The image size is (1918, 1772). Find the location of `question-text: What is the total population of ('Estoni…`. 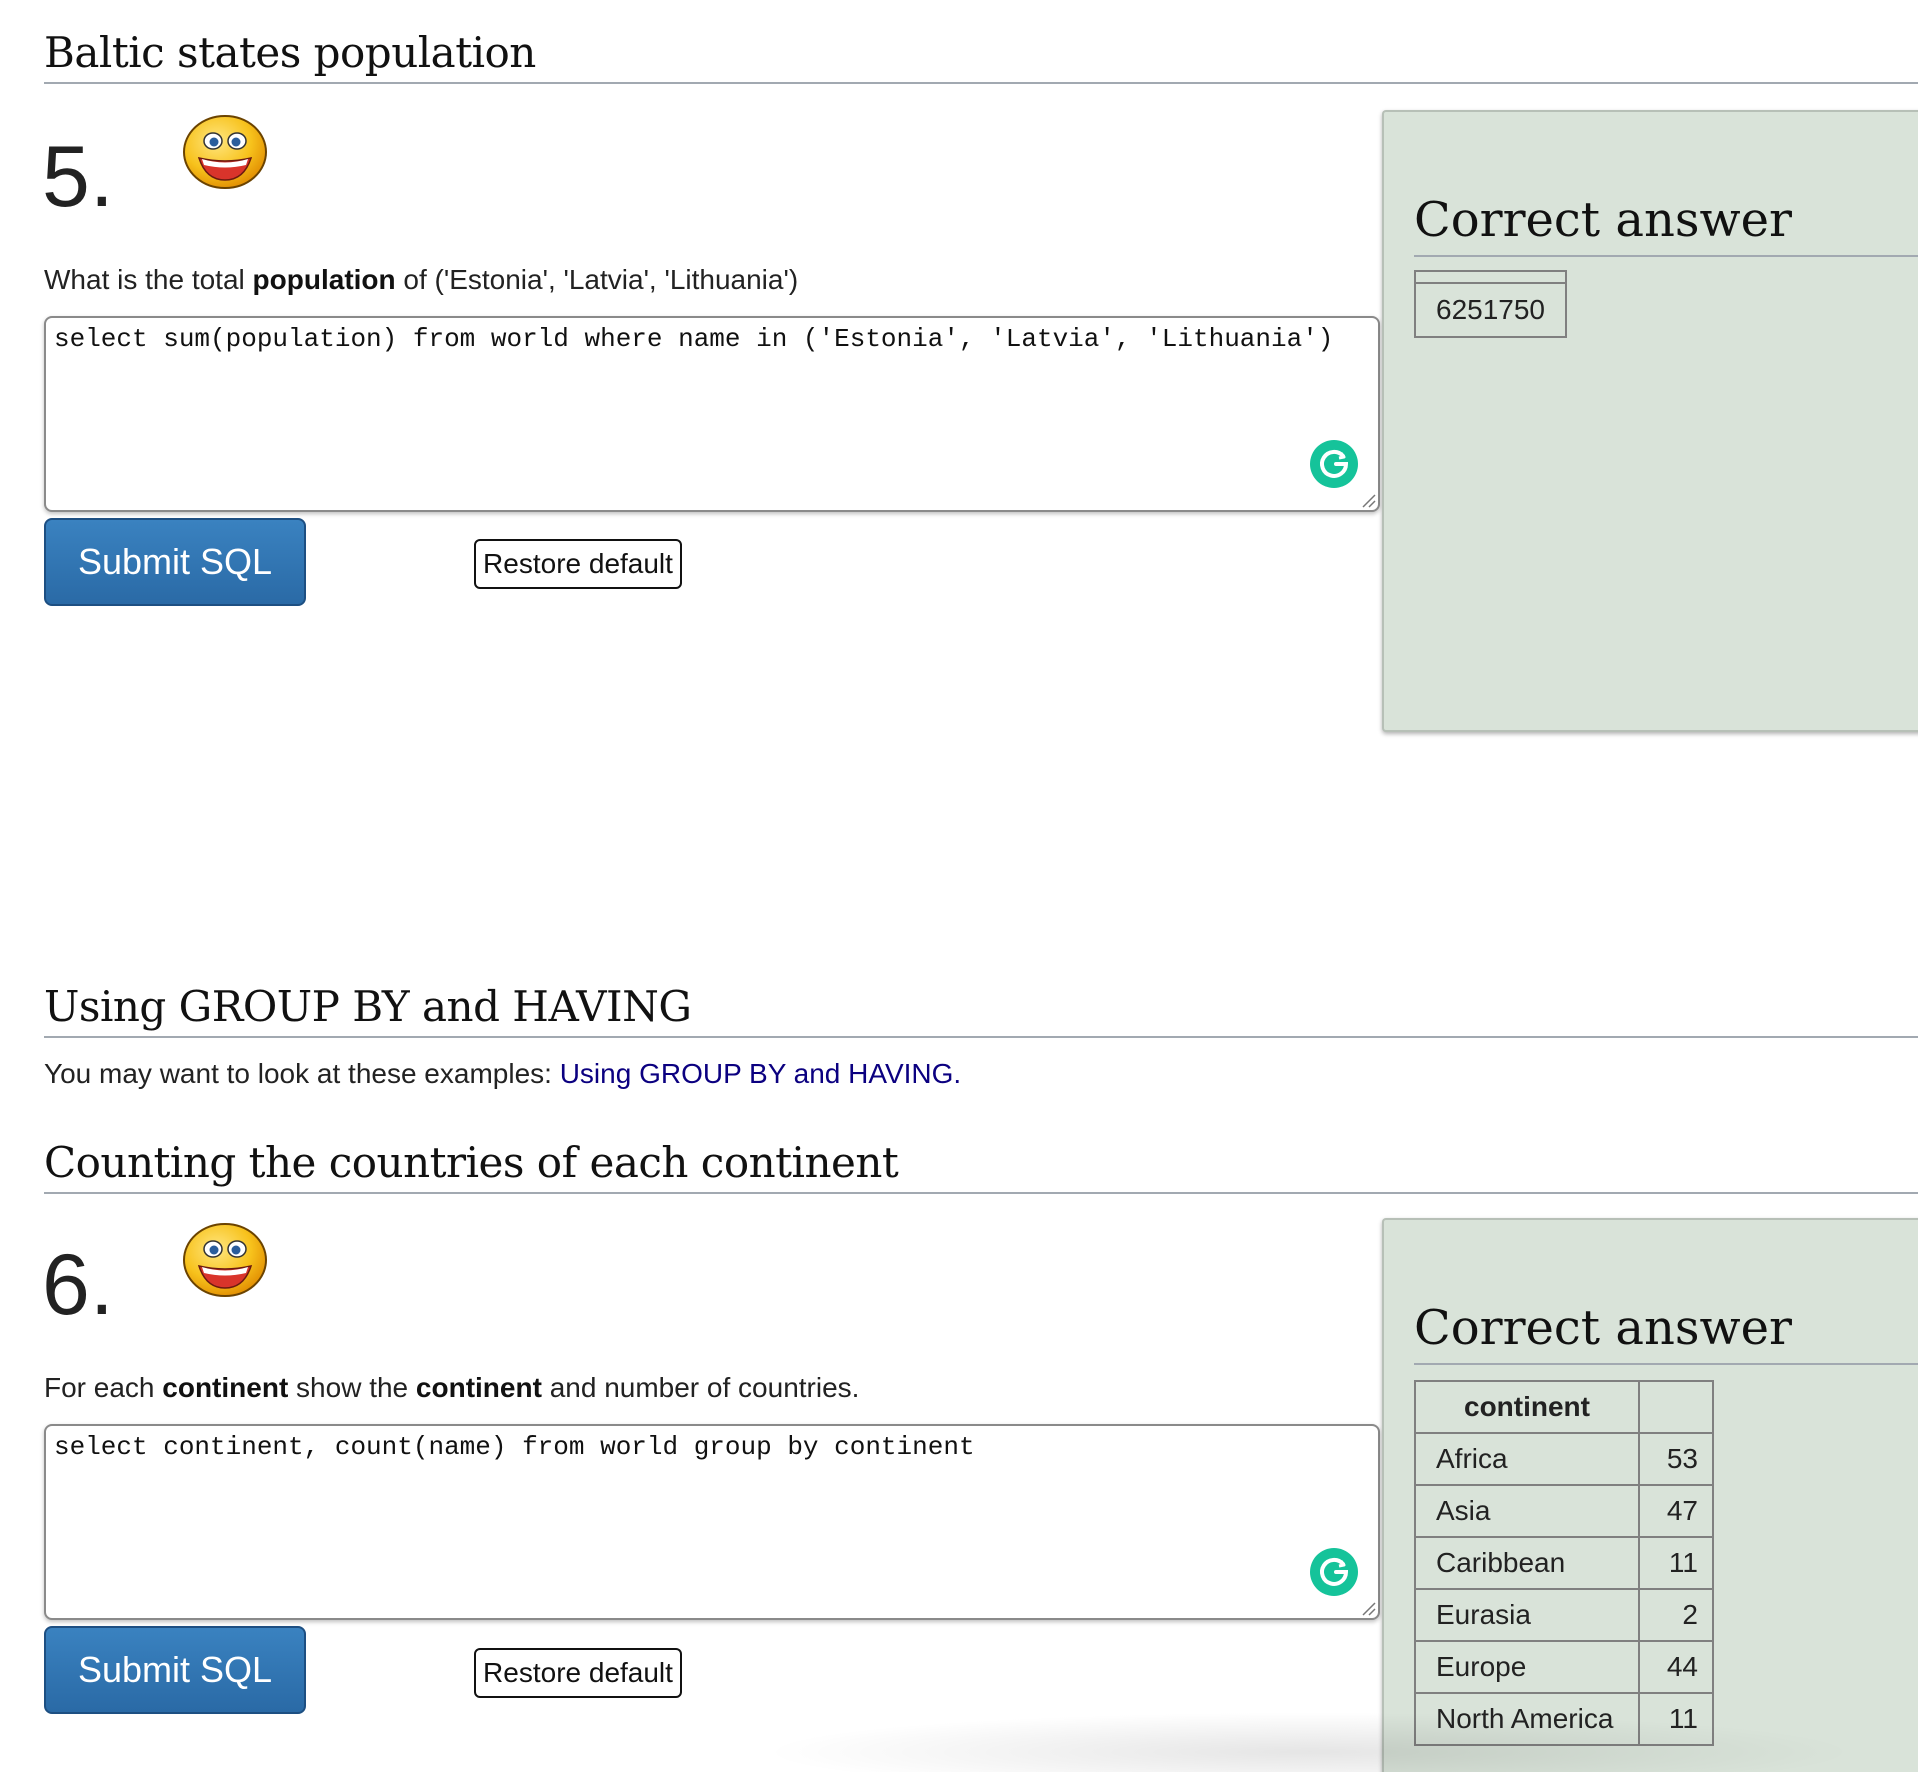

question-text: What is the total population of ('Estoni… is located at coordinates (421, 279).